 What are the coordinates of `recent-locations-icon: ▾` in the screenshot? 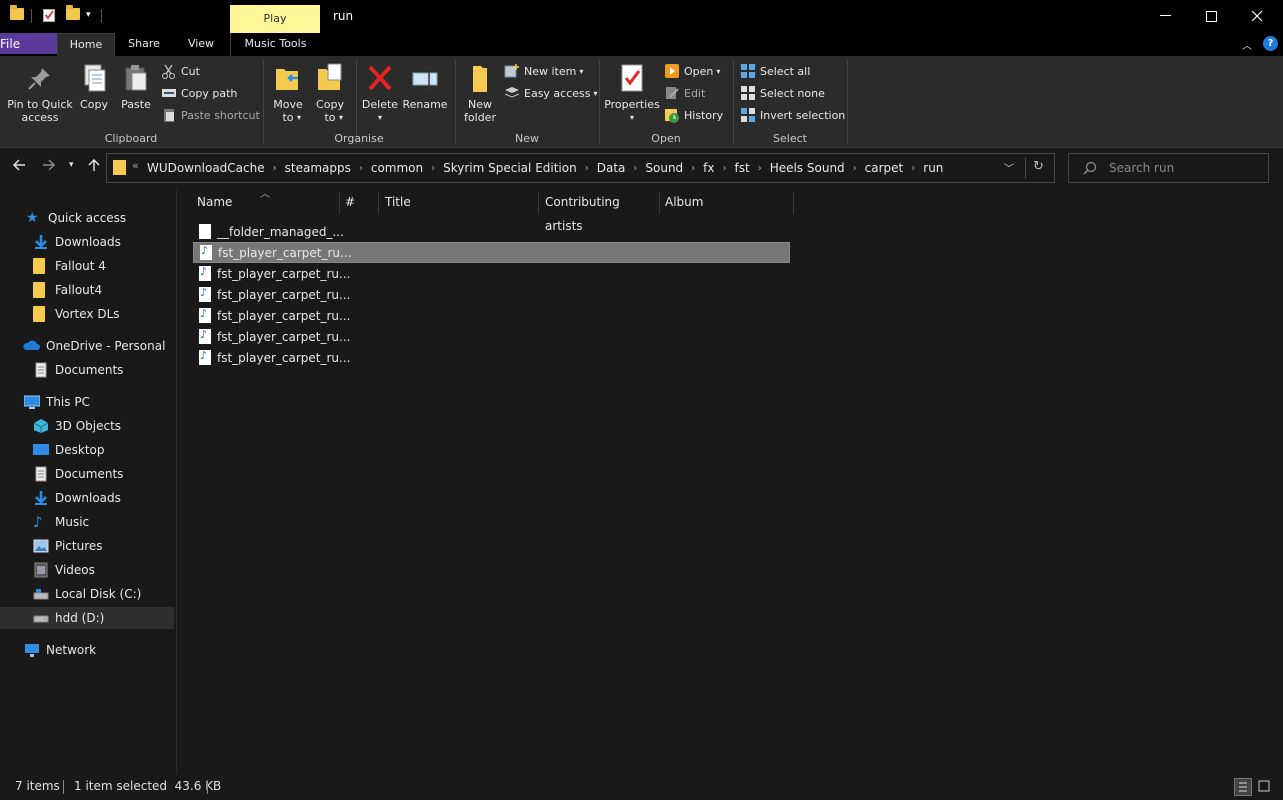 It's located at (71, 165).